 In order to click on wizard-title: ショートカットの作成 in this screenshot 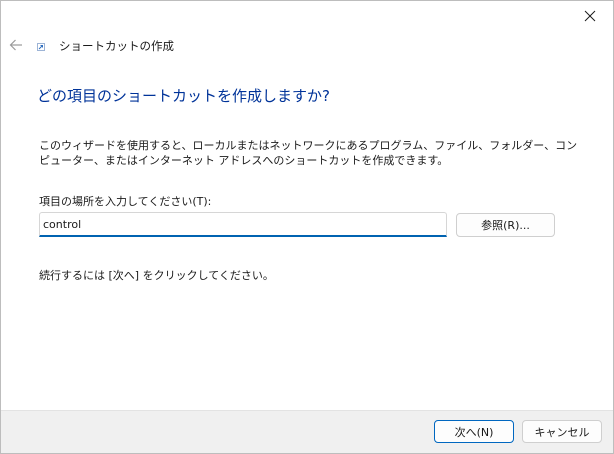, I will do `click(116, 46)`.